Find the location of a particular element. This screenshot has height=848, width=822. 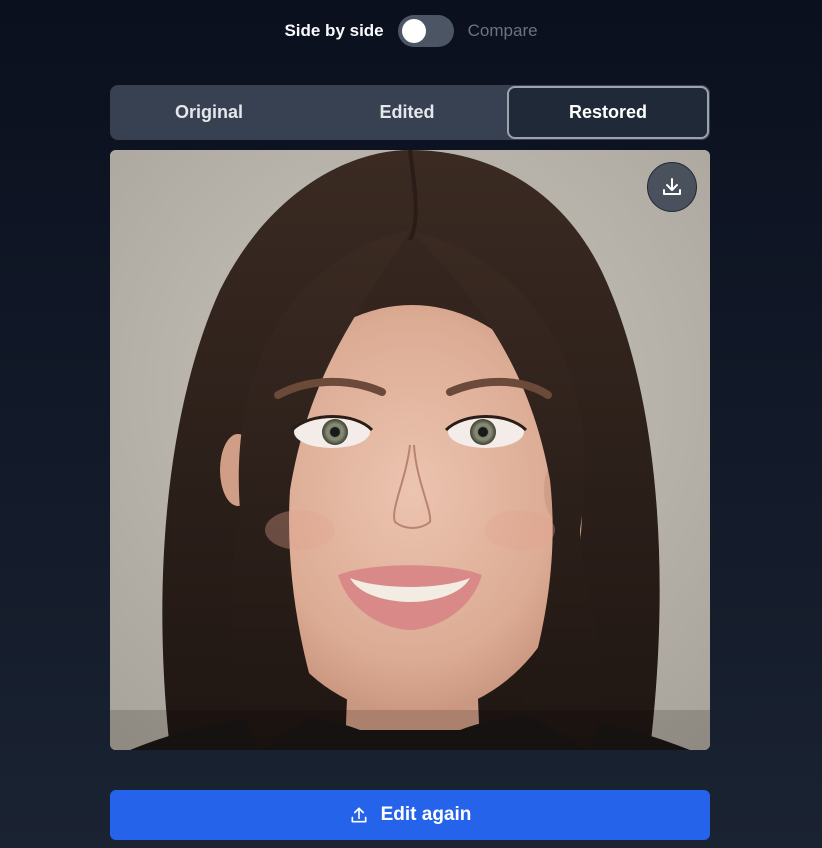

download-button is located at coordinates (672, 187).